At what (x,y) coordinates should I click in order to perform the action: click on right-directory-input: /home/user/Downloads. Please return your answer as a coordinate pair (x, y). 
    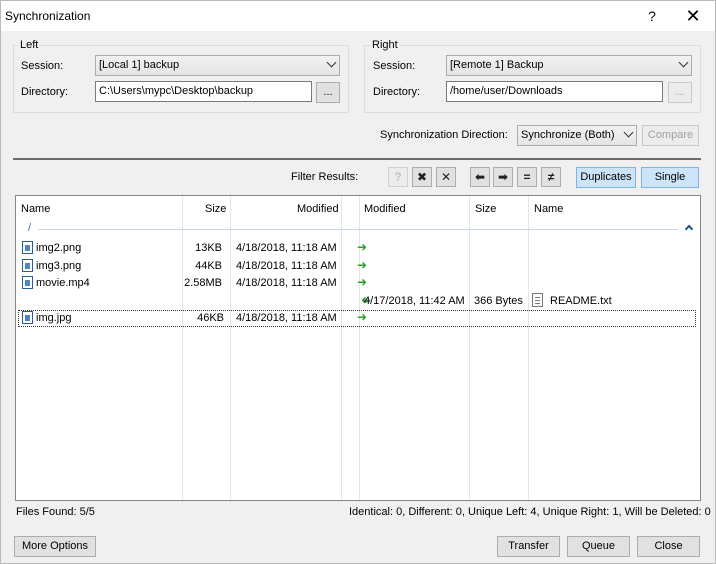
    Looking at the image, I should click on (554, 91).